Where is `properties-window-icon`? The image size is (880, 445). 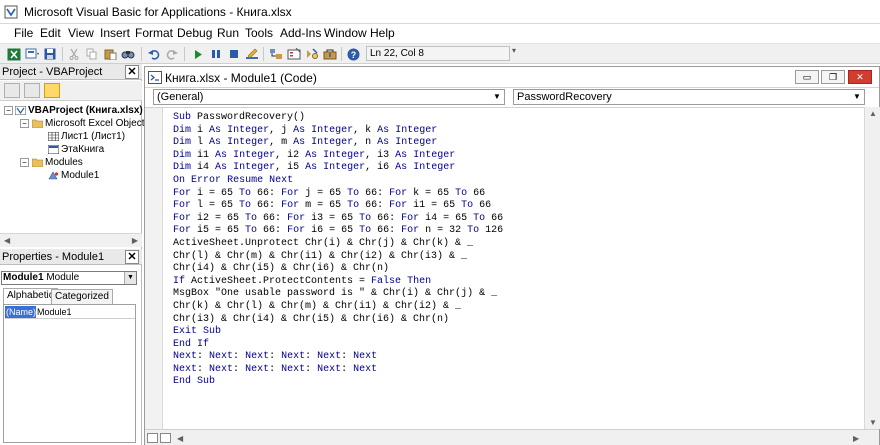
properties-window-icon is located at coordinates (294, 54).